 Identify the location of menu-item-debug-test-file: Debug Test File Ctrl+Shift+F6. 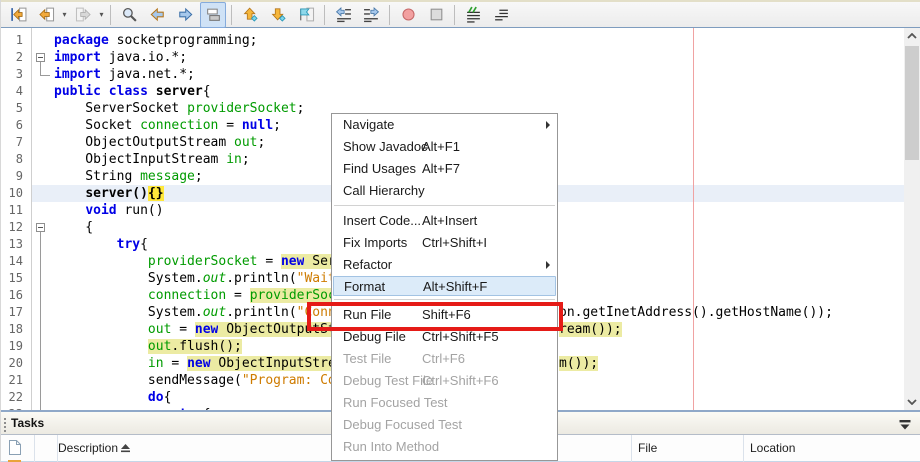
(444, 381).